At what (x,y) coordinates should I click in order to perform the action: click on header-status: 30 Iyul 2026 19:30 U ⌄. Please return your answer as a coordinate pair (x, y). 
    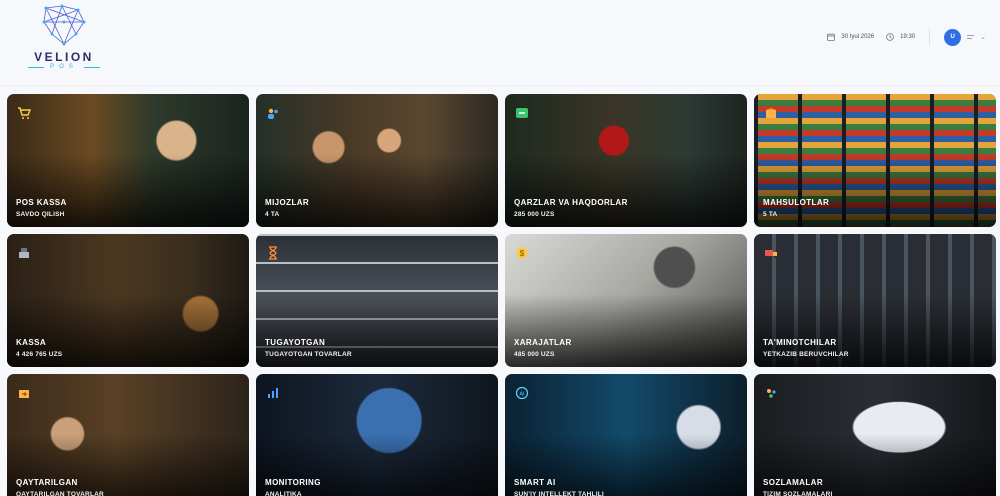
    Looking at the image, I should click on (906, 37).